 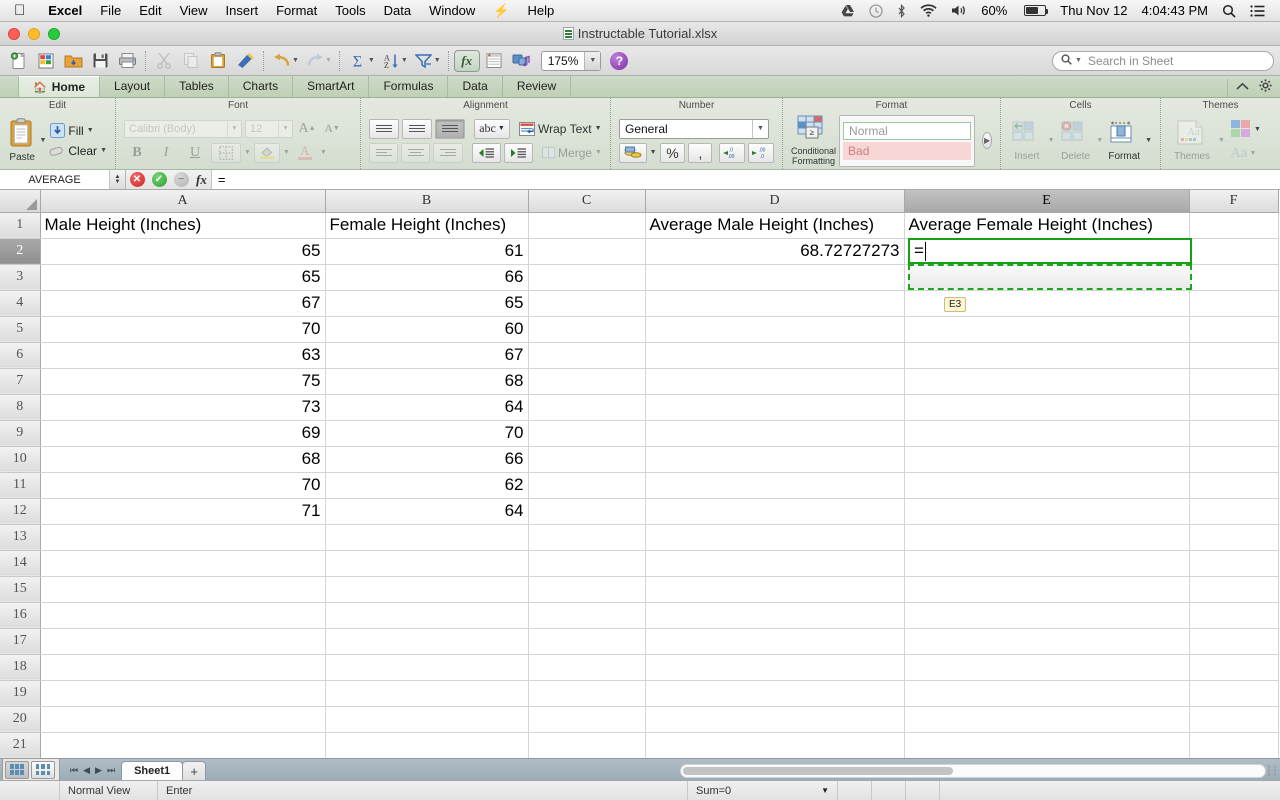 I want to click on cell-C2, so click(x=587, y=251).